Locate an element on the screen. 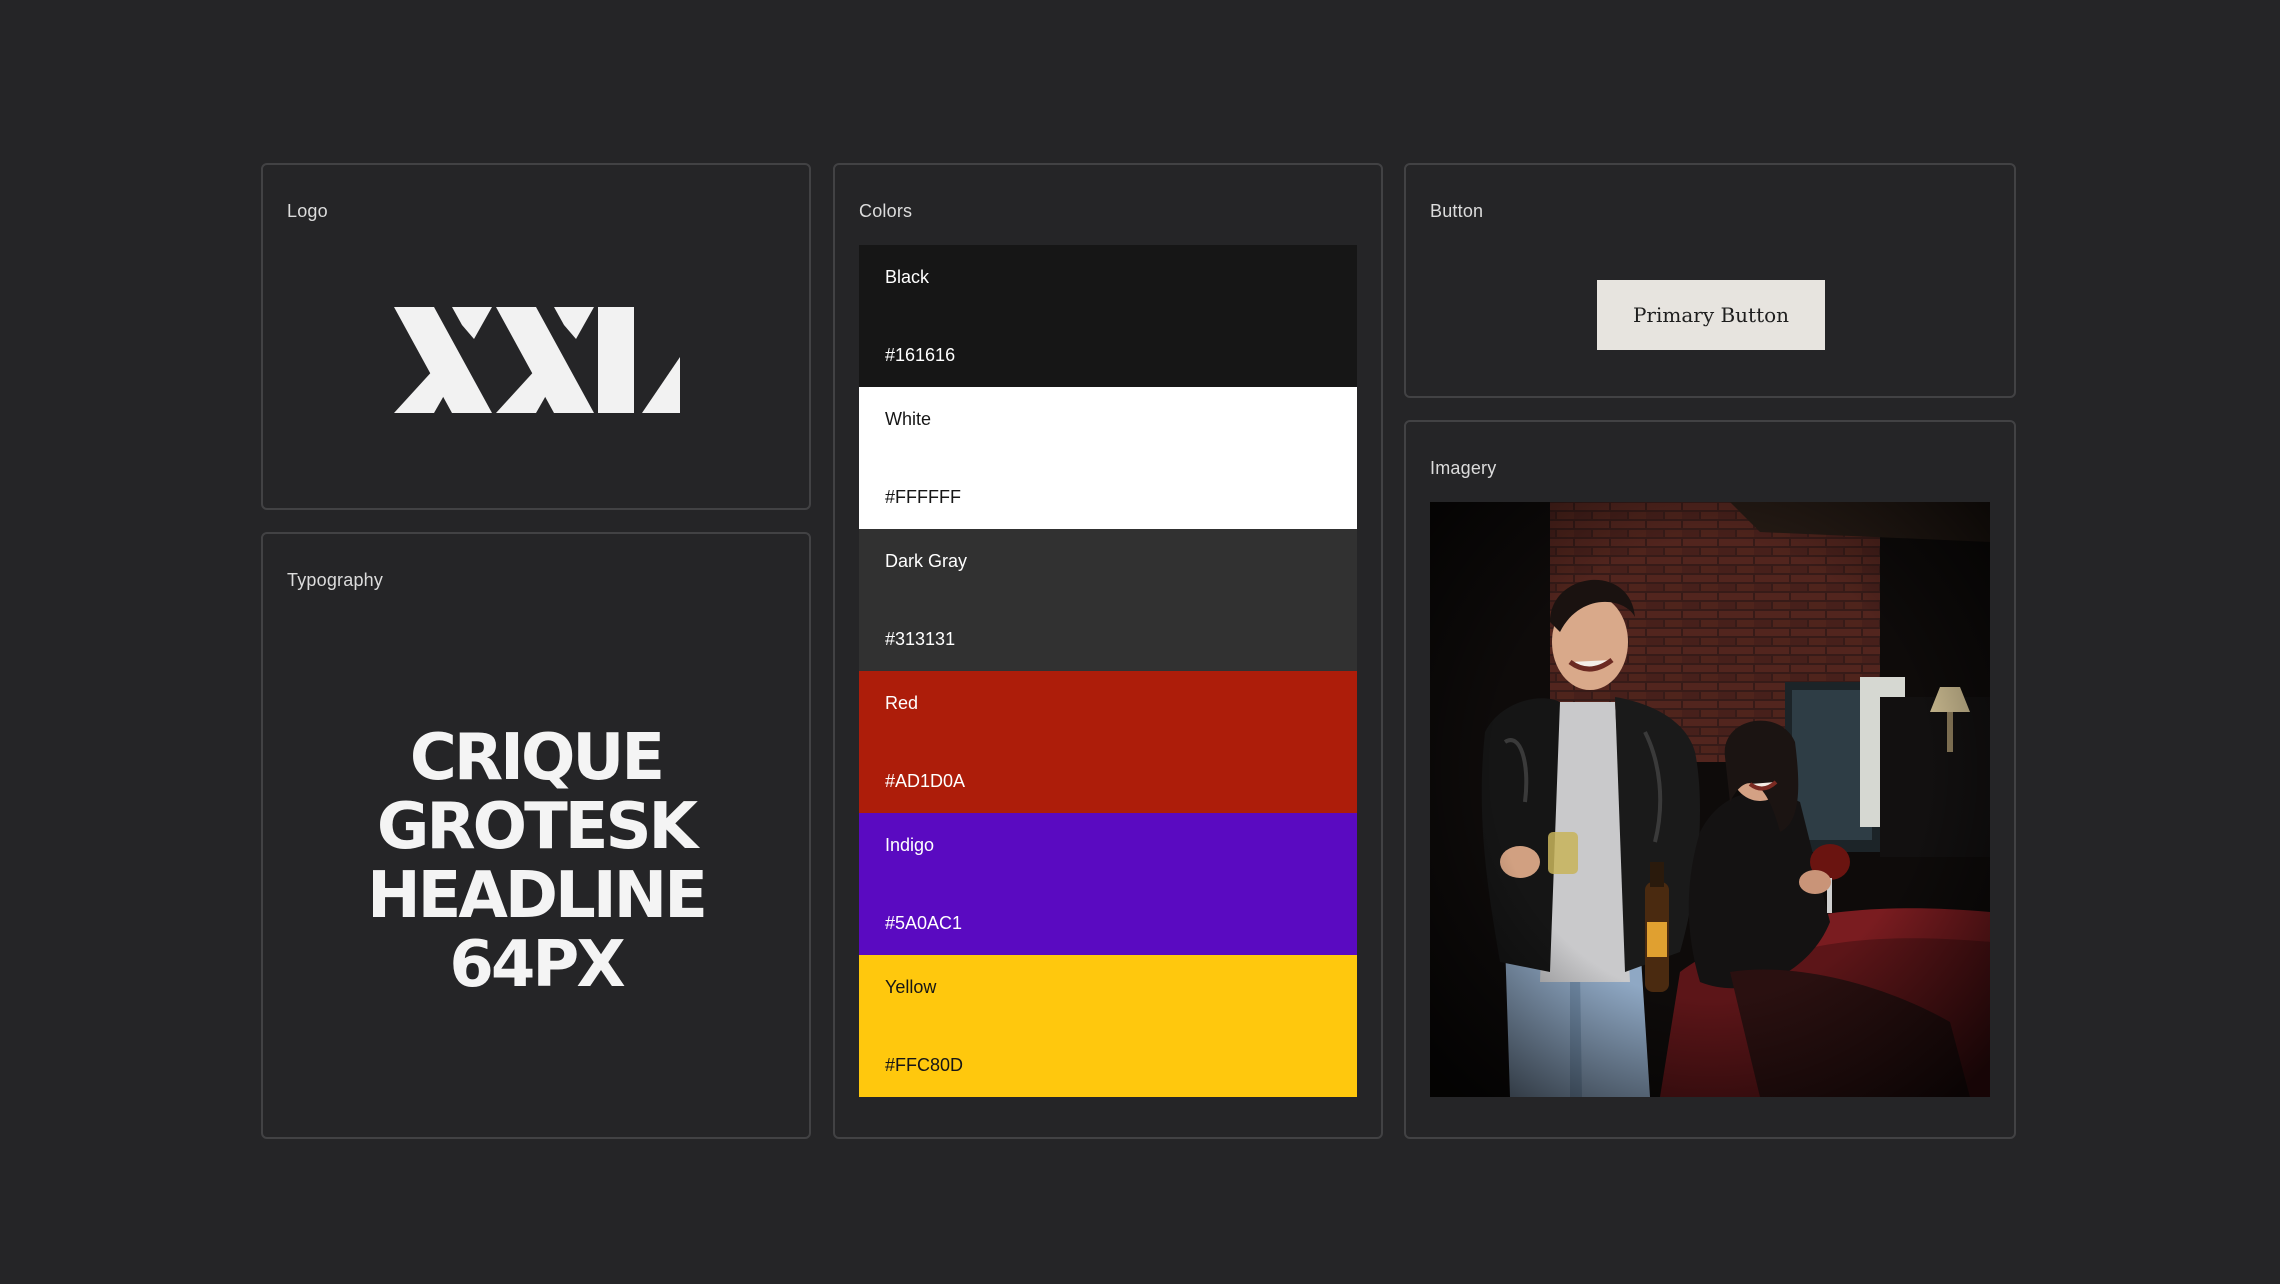 Image resolution: width=2280 pixels, height=1284 pixels. logo-card-label: Logo is located at coordinates (307, 211).